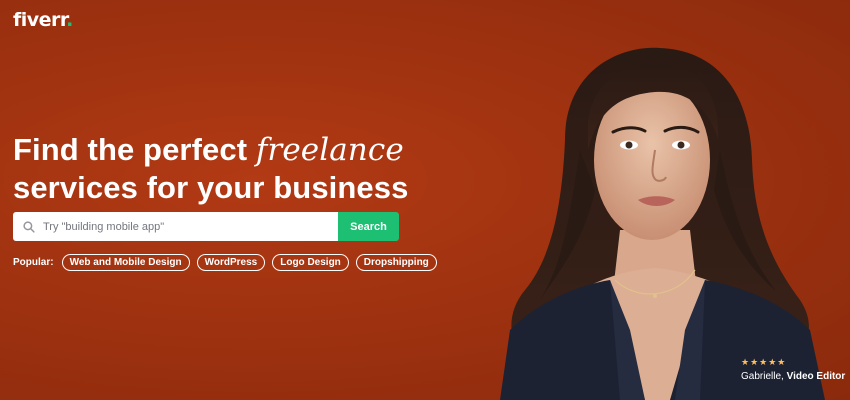 The height and width of the screenshot is (400, 850). I want to click on five-star-rating-icon: ★★★★★, so click(764, 362).